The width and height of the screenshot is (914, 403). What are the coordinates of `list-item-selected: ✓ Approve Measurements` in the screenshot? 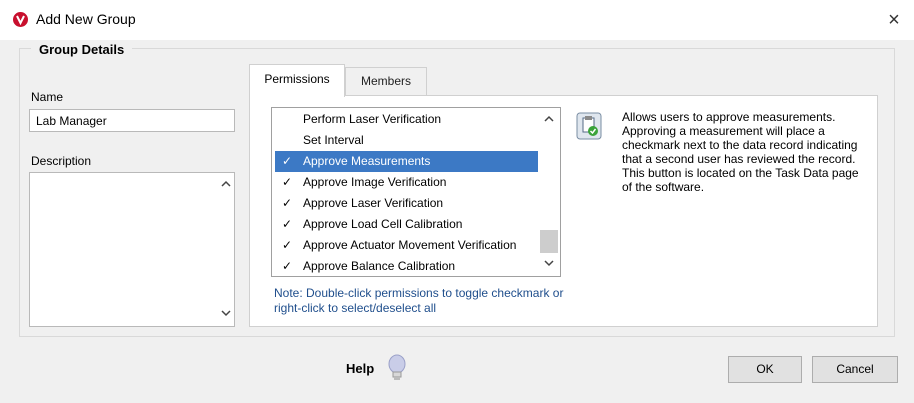 It's located at (407, 161).